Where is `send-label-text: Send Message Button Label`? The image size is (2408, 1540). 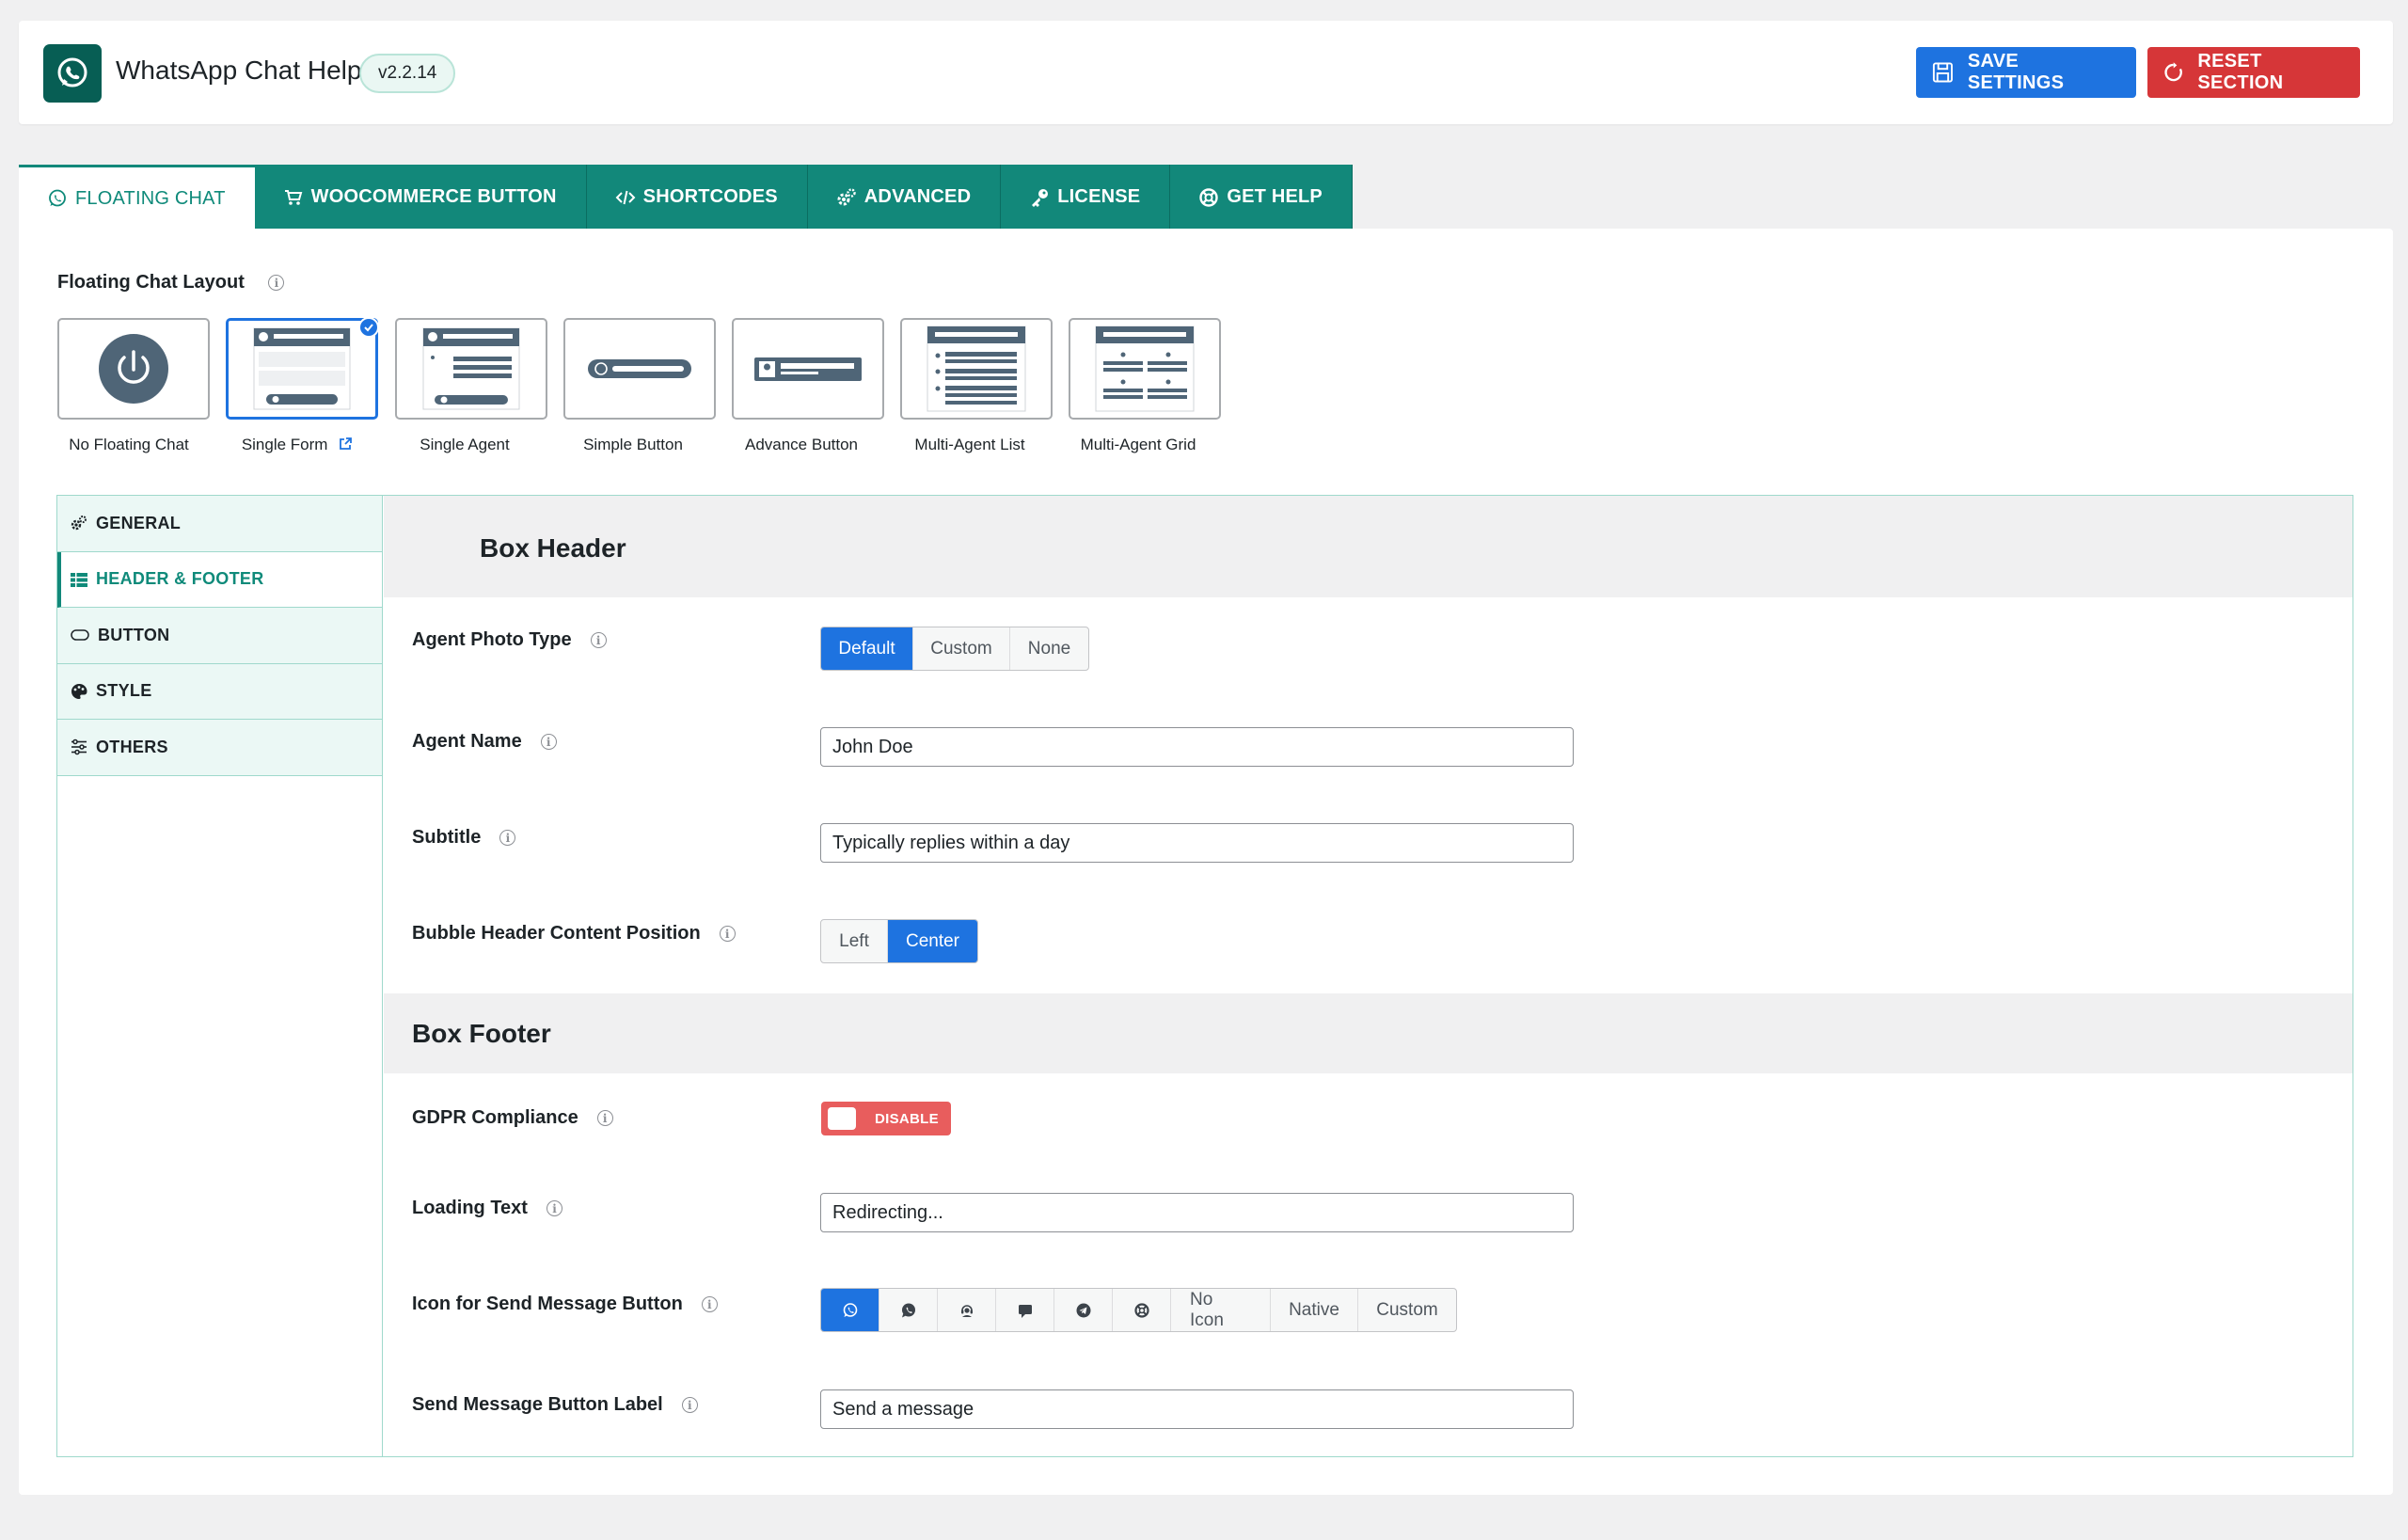 send-label-text: Send Message Button Label is located at coordinates (537, 1404).